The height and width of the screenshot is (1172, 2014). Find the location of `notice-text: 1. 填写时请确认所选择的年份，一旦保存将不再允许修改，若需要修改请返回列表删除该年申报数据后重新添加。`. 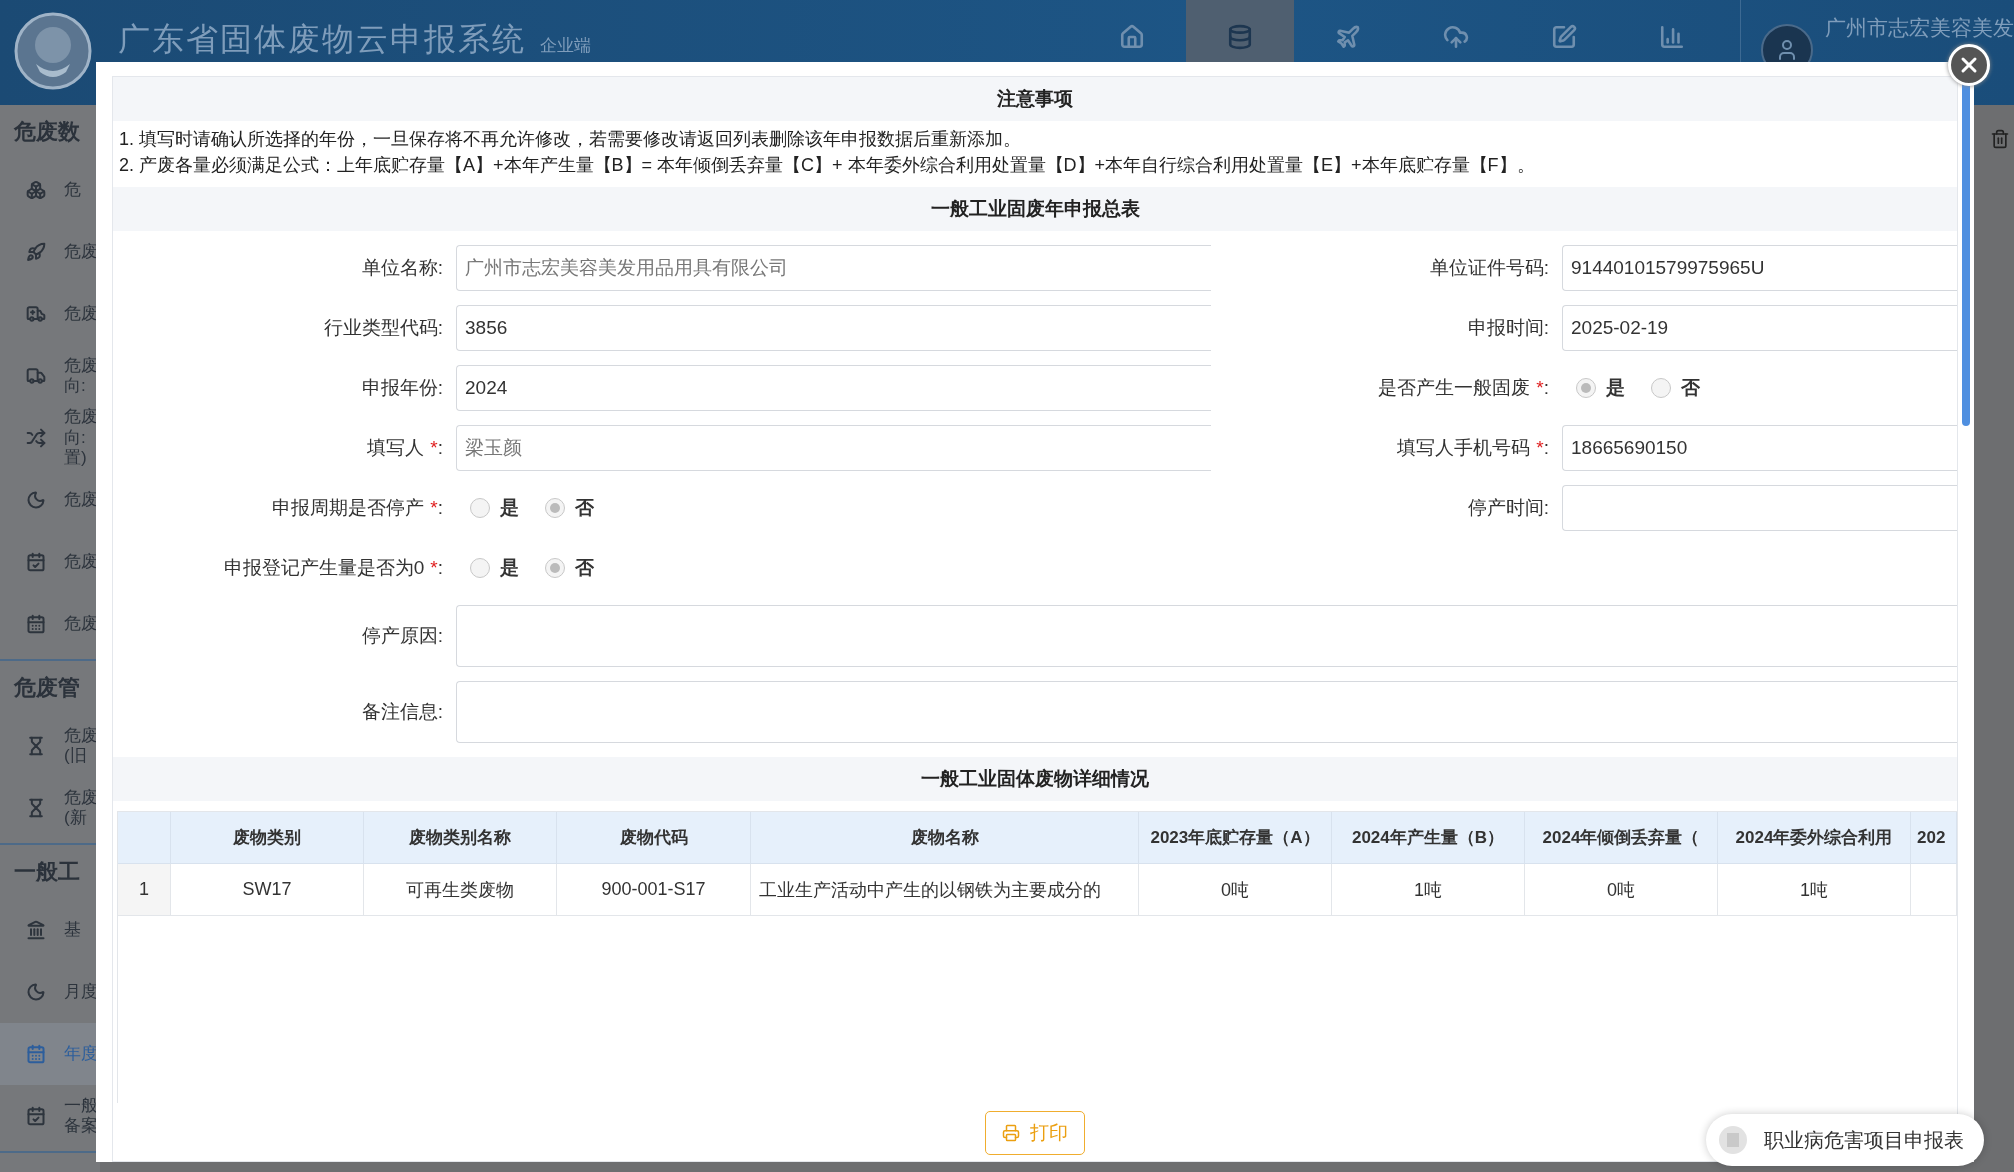

notice-text: 1. 填写时请确认所选择的年份，一旦保存将不再允许修改，若需要修改请返回列表删除该年申报数据后重新添加。 is located at coordinates (570, 139).